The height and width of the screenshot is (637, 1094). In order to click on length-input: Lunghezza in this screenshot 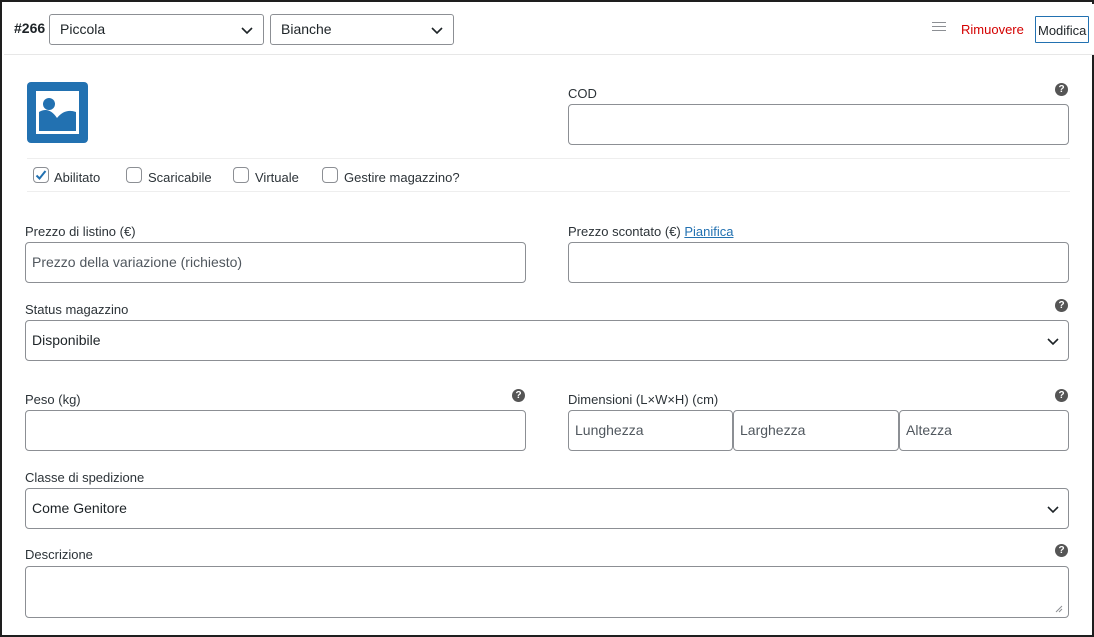, I will do `click(650, 430)`.